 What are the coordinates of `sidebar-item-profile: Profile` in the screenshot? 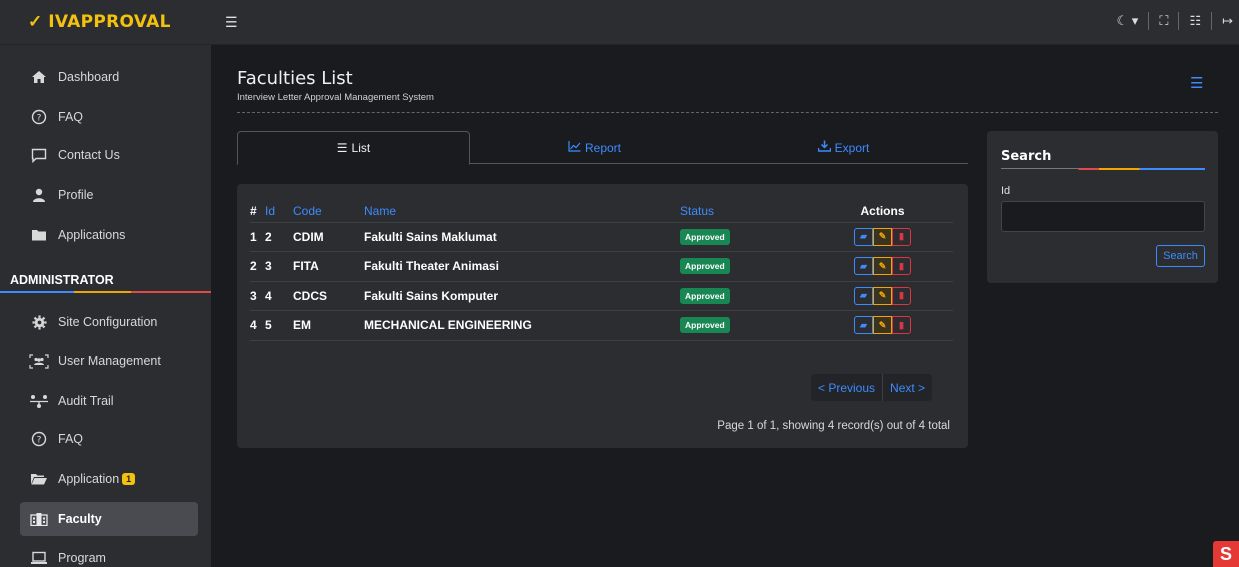 It's located at (109, 195).